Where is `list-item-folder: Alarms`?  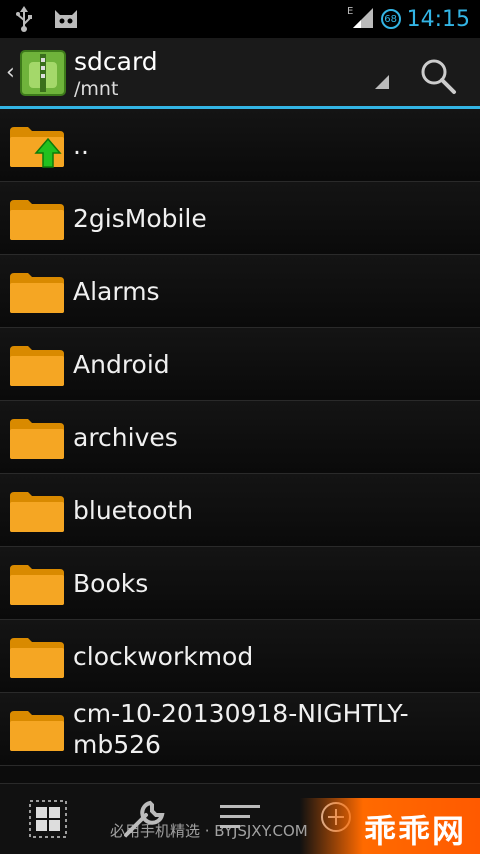 list-item-folder: Alarms is located at coordinates (240, 291).